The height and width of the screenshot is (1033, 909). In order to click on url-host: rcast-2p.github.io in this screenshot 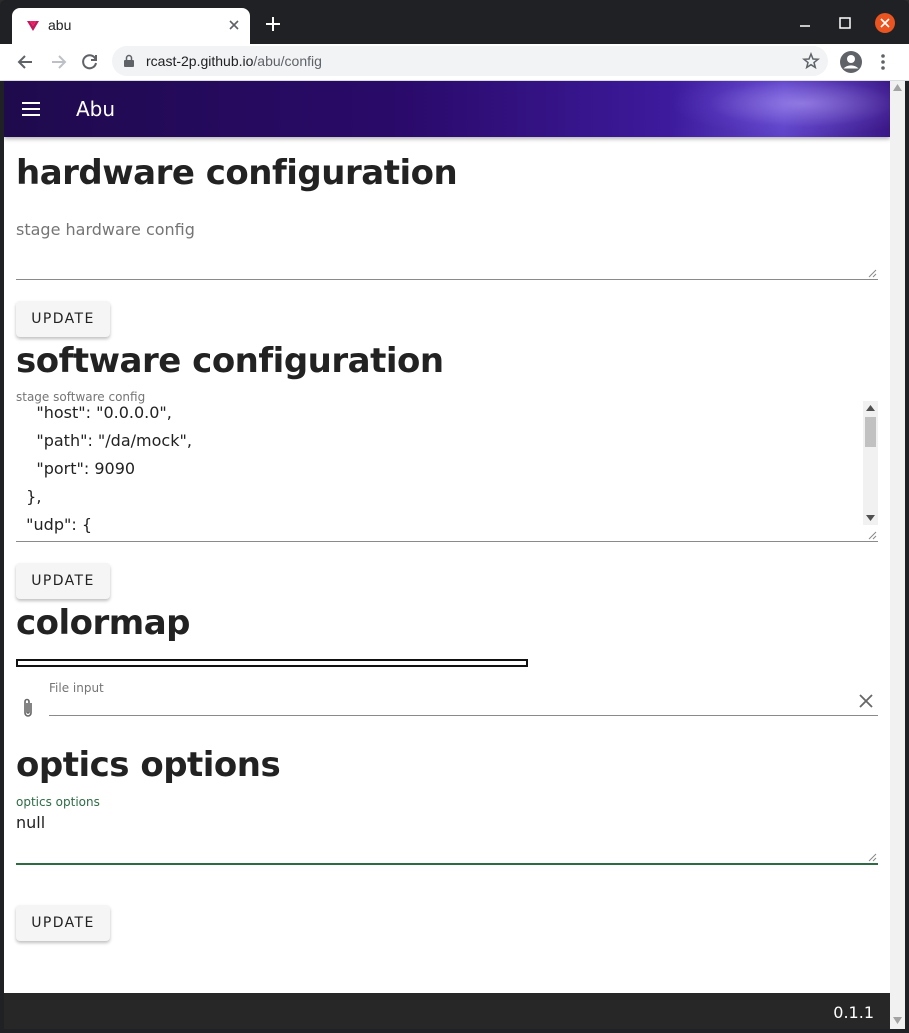, I will do `click(200, 61)`.